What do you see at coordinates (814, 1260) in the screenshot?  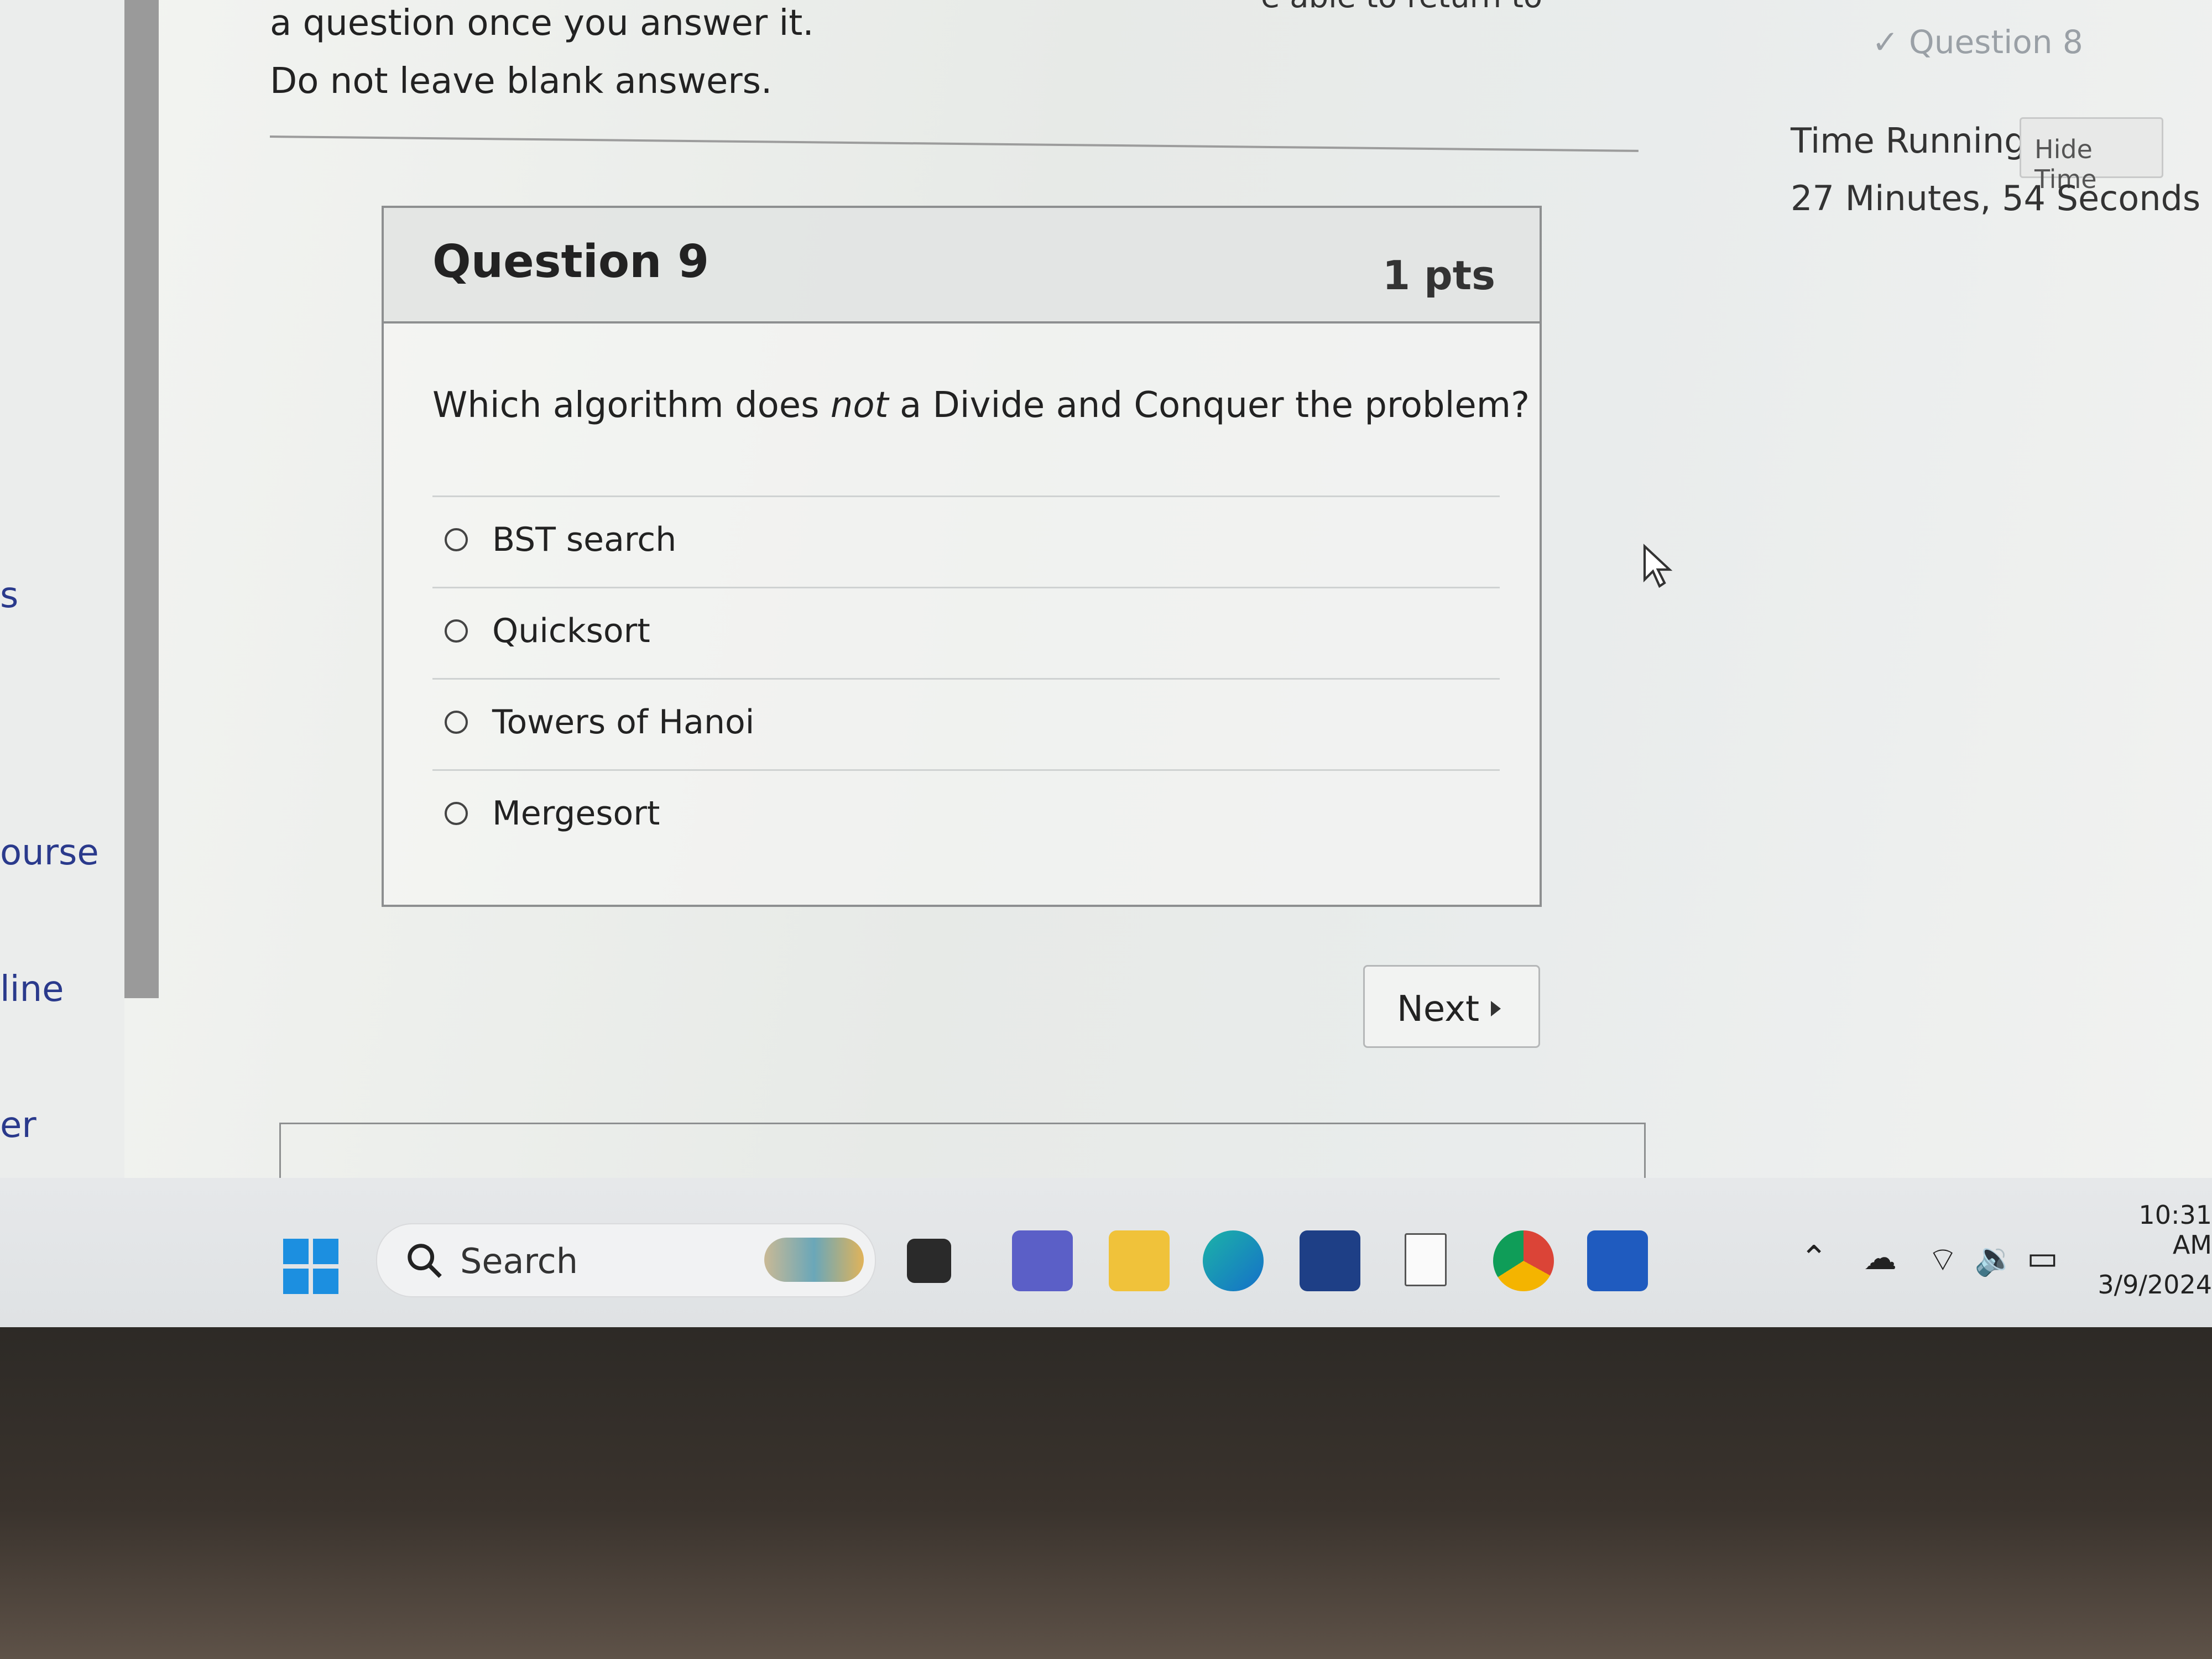 I see `search-highlight-icon` at bounding box center [814, 1260].